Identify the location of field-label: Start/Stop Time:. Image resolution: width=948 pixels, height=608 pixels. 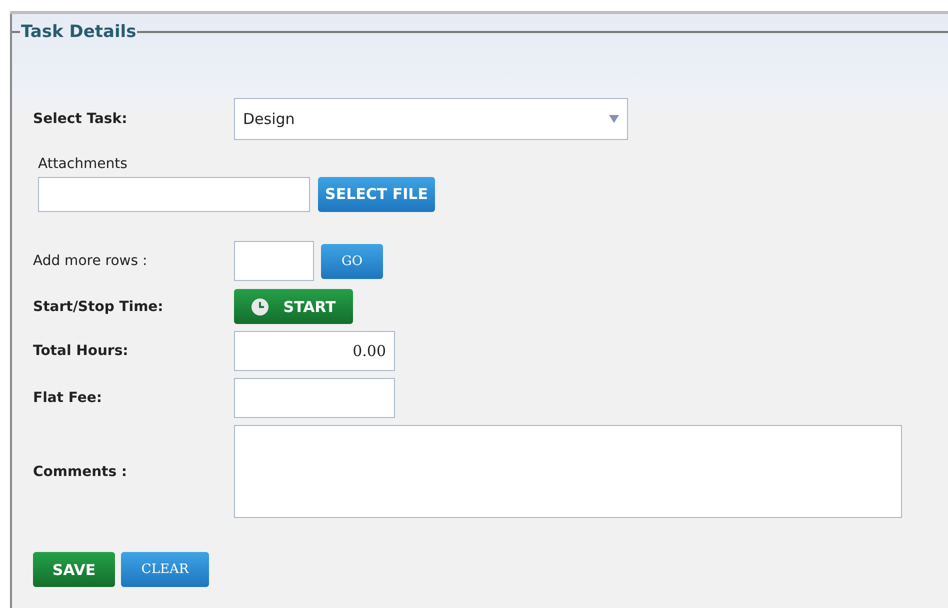
(98, 306).